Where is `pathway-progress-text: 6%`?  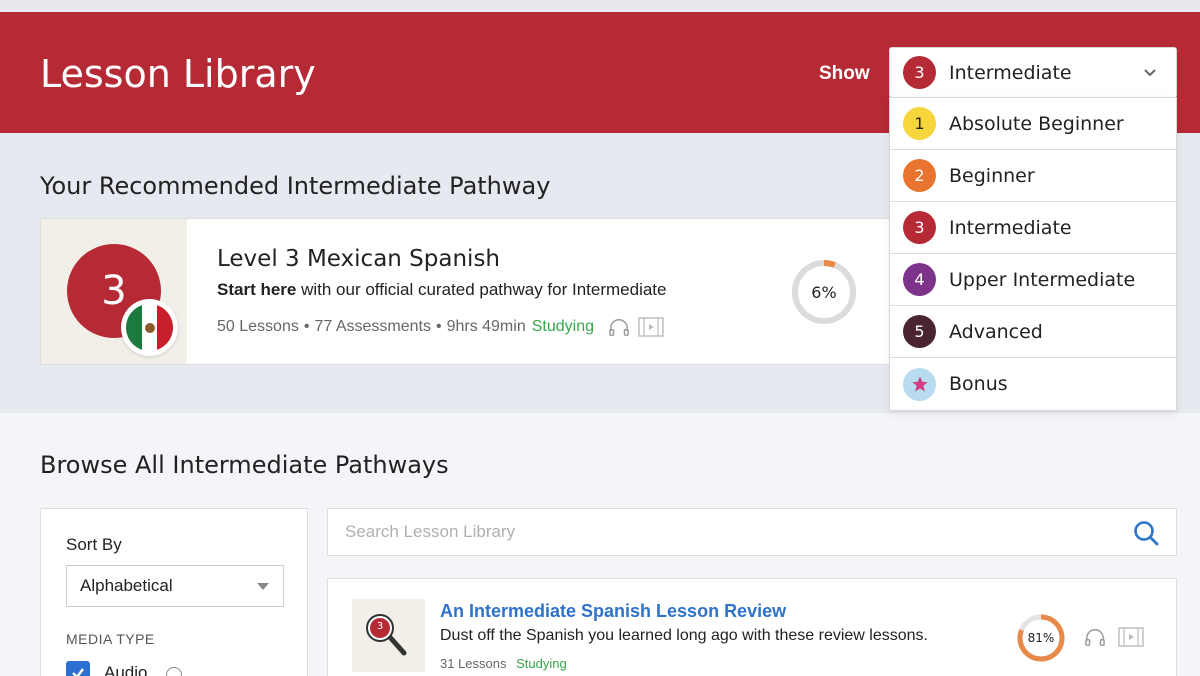 pathway-progress-text: 6% is located at coordinates (824, 292).